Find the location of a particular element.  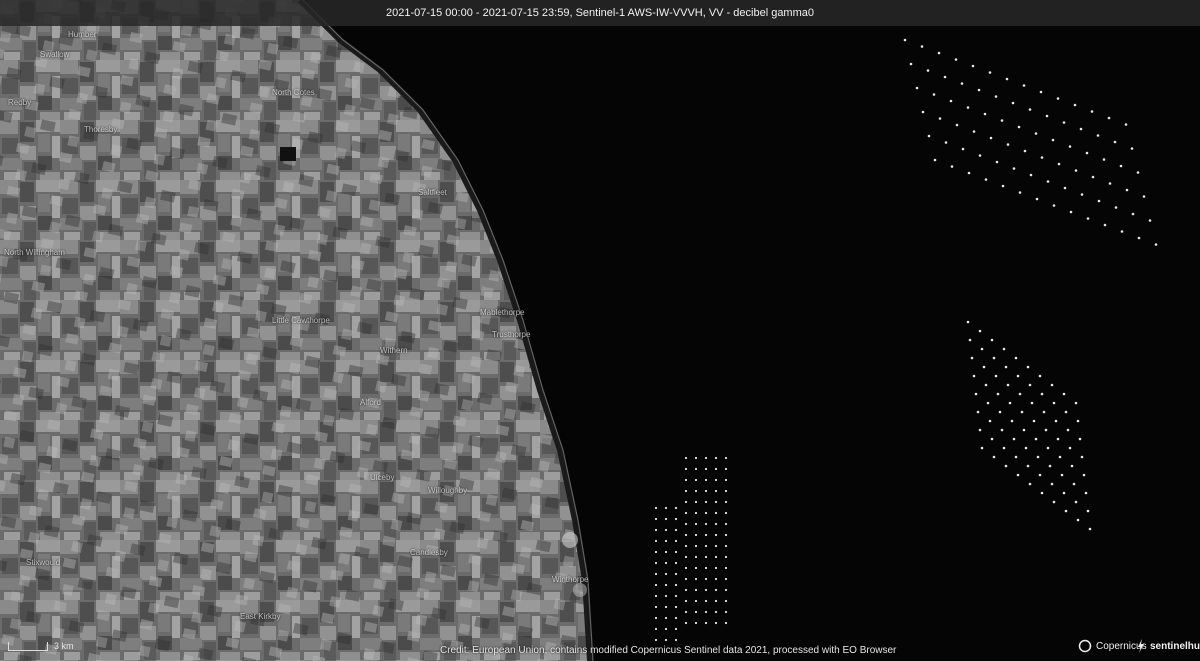

scale-bar-graphic is located at coordinates (28, 646).